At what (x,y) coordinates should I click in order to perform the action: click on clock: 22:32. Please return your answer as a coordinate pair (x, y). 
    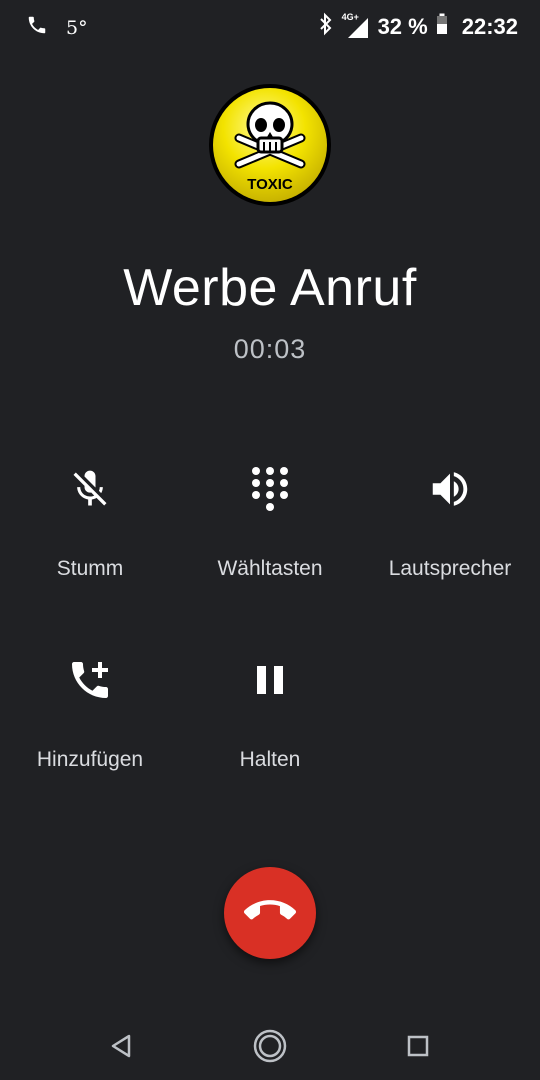
    Looking at the image, I should click on (489, 26).